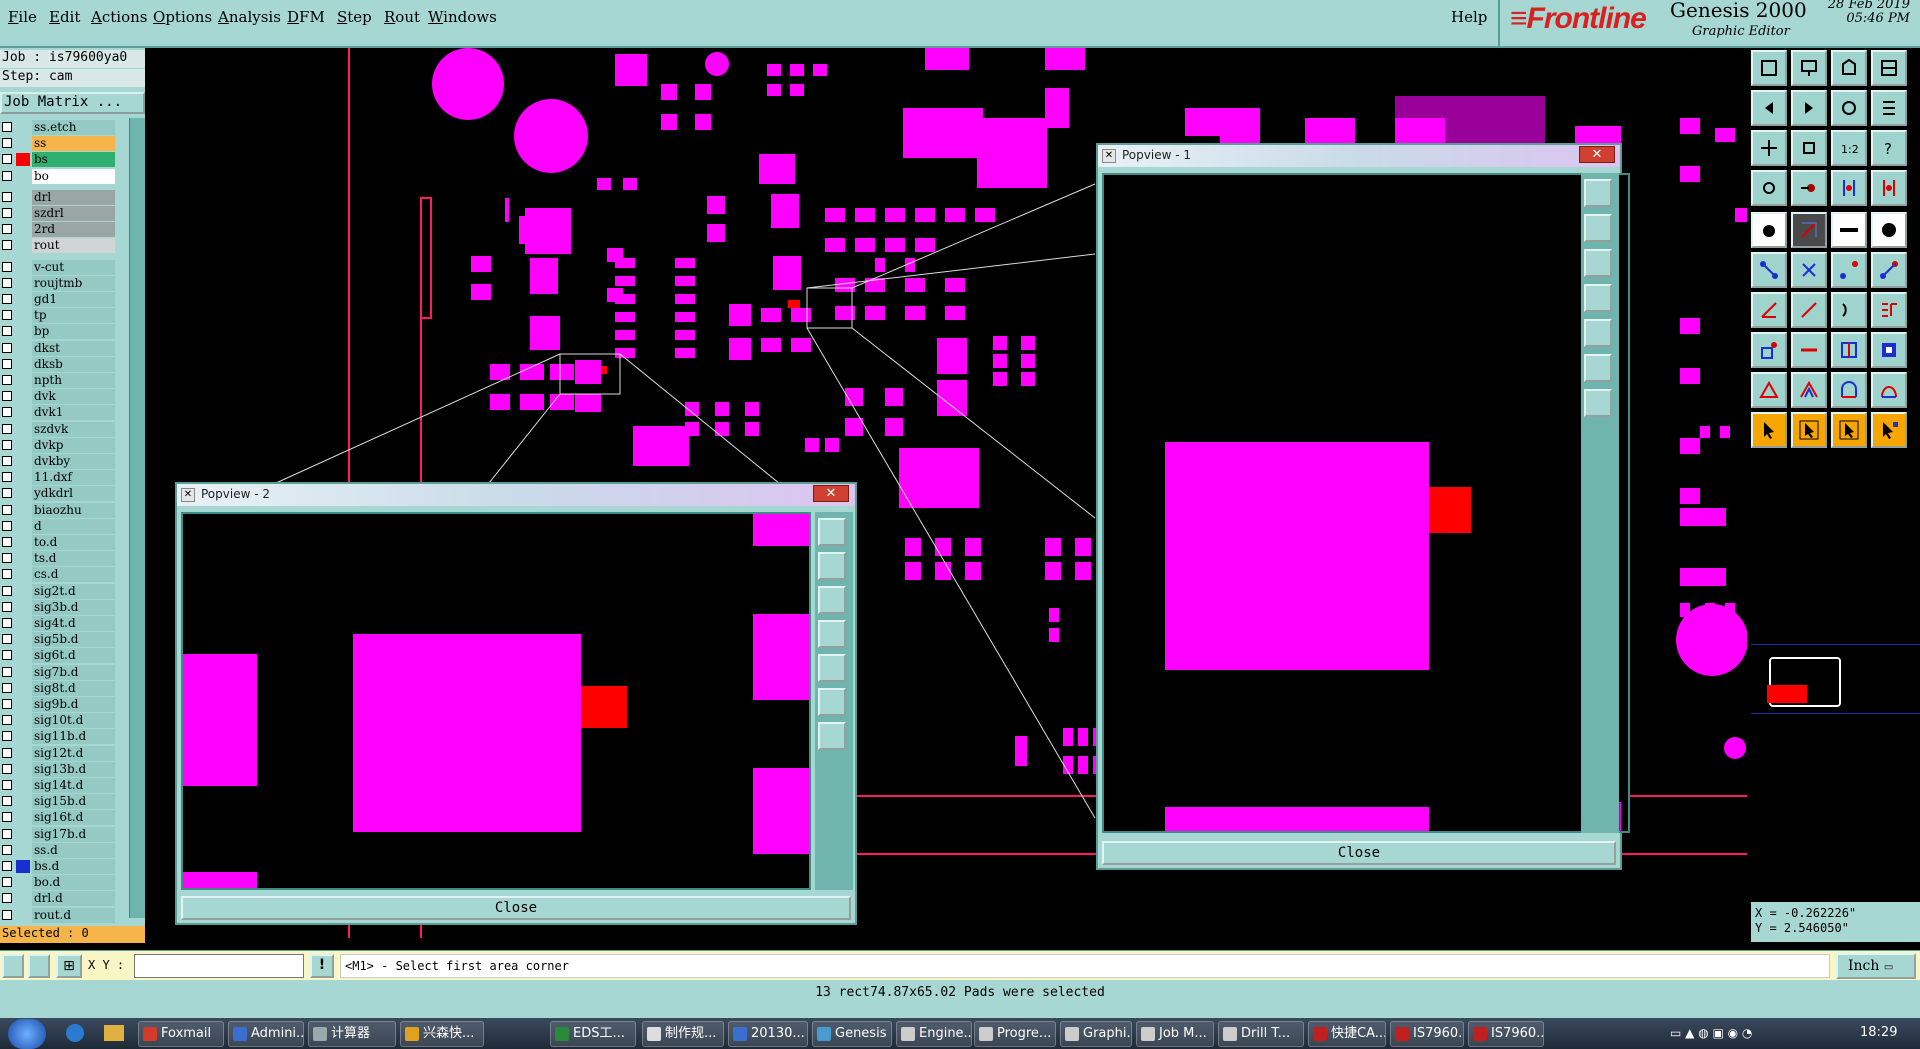 This screenshot has height=1049, width=1920. What do you see at coordinates (1809, 390) in the screenshot?
I see `tool-peak-icon` at bounding box center [1809, 390].